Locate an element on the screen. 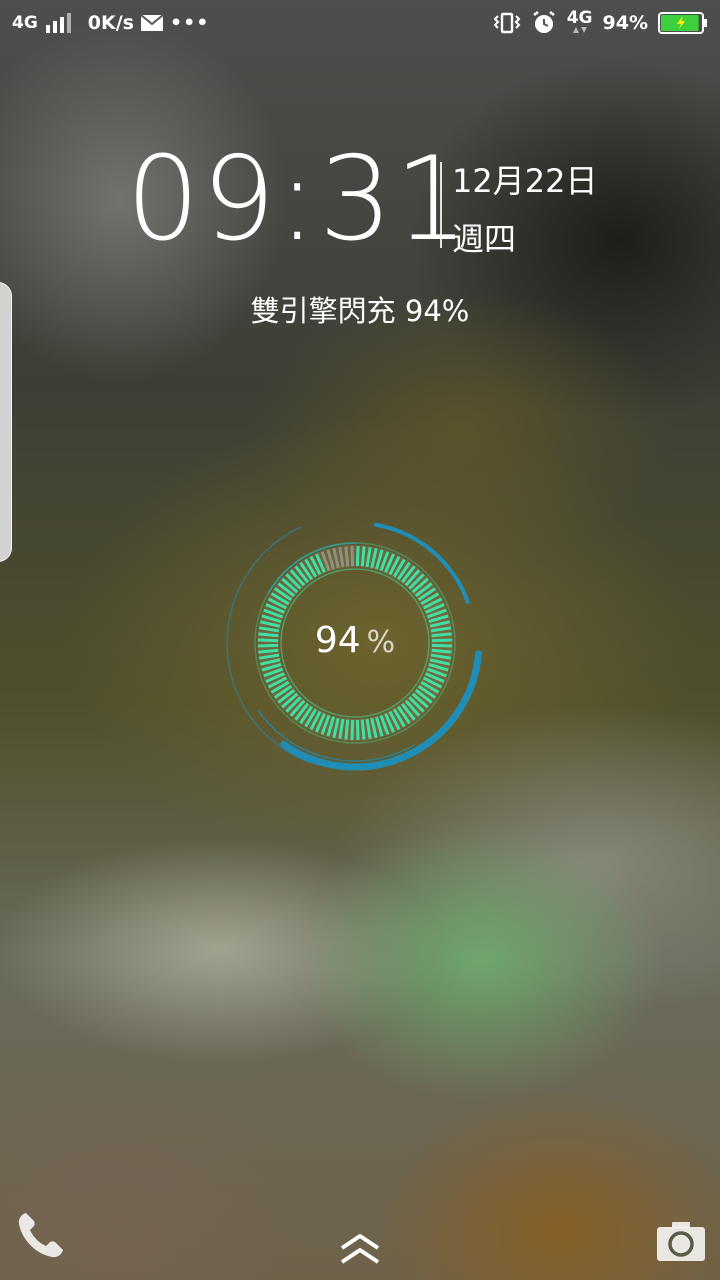  more-notifications-icon: ••• is located at coordinates (190, 23).